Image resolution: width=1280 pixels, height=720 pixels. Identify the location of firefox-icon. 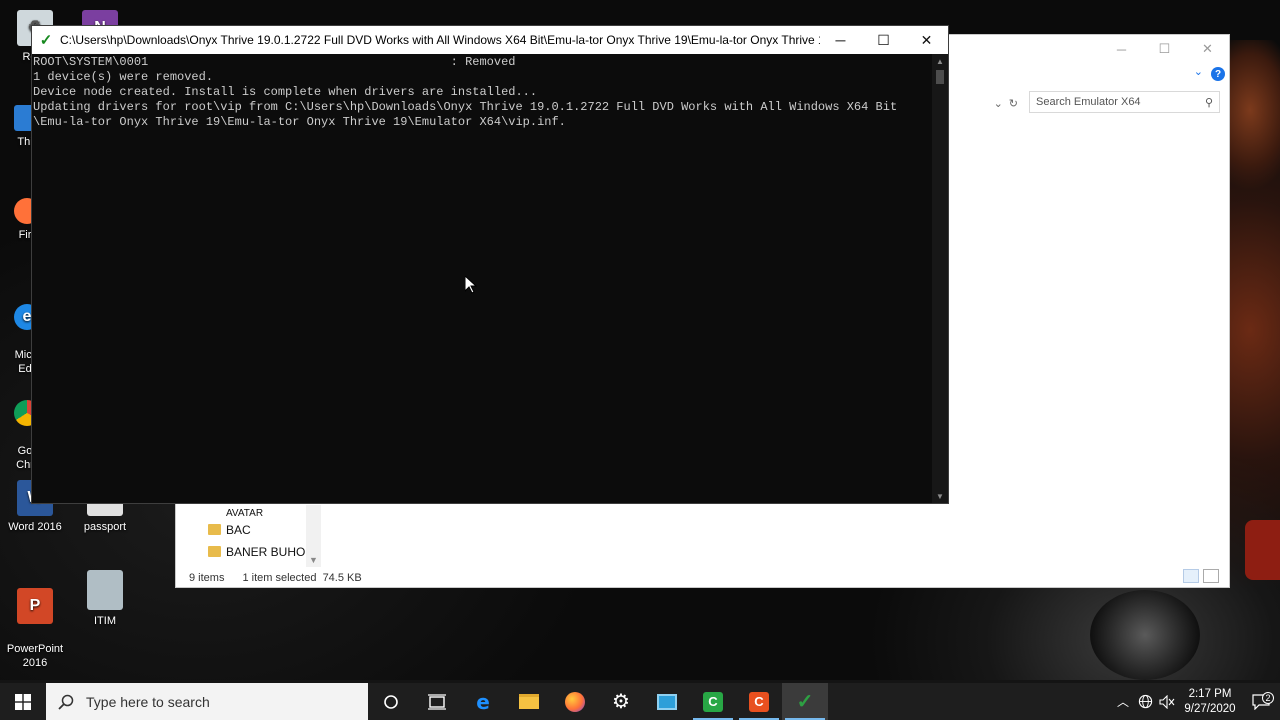
(575, 701).